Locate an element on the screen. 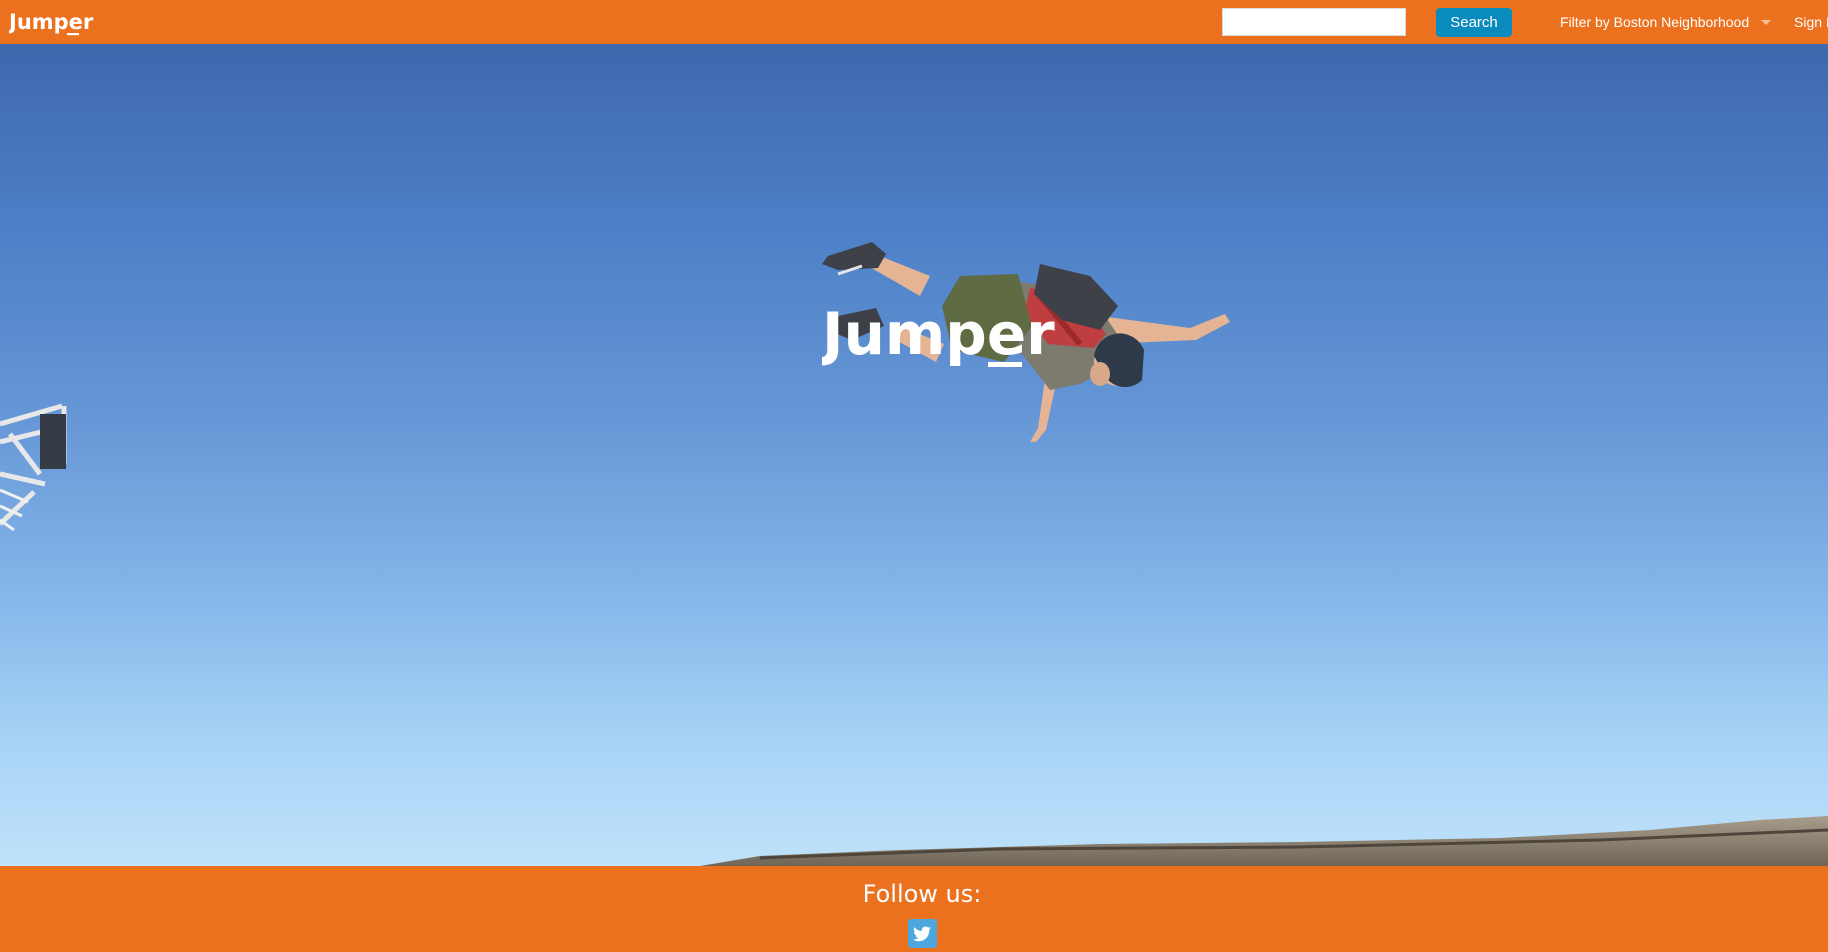 This screenshot has width=1828, height=952. brand-logo-text: Jumper is located at coordinates (51, 22).